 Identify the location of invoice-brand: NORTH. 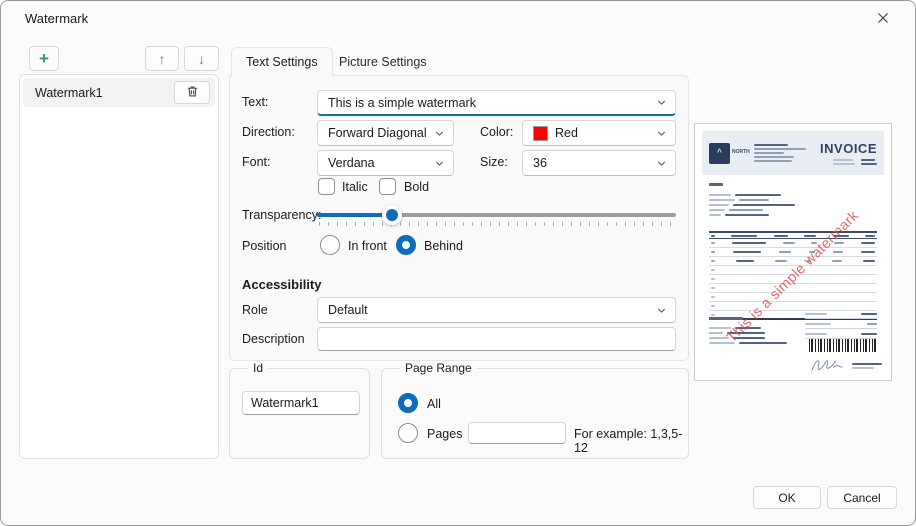
(741, 152).